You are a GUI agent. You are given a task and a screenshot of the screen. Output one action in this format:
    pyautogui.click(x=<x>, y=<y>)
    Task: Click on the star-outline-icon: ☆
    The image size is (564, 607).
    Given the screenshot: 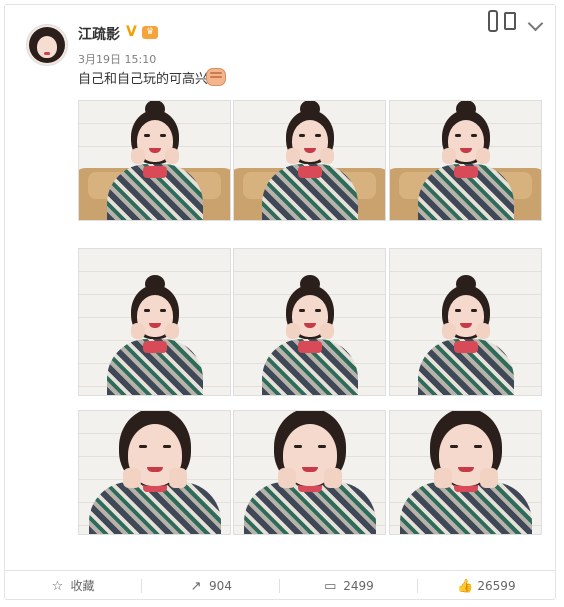 What is the action you would take?
    pyautogui.click(x=57, y=586)
    